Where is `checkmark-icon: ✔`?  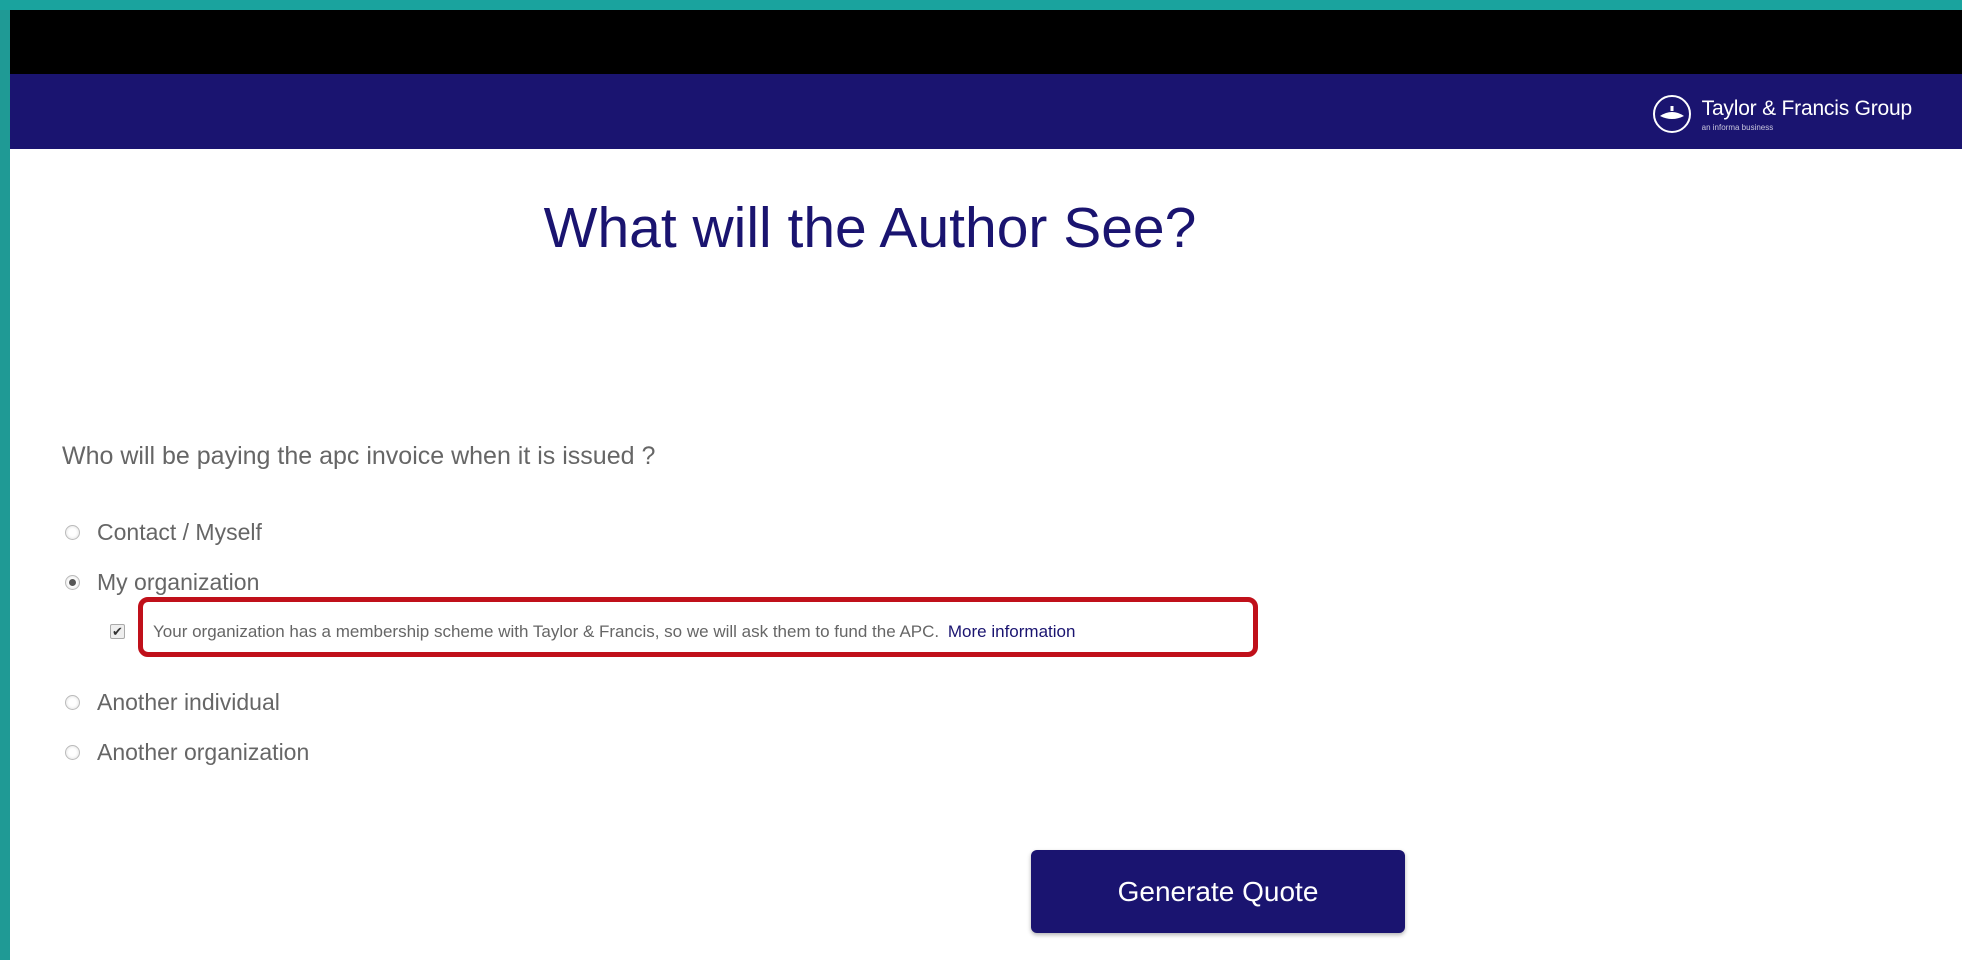
checkmark-icon: ✔ is located at coordinates (117, 631).